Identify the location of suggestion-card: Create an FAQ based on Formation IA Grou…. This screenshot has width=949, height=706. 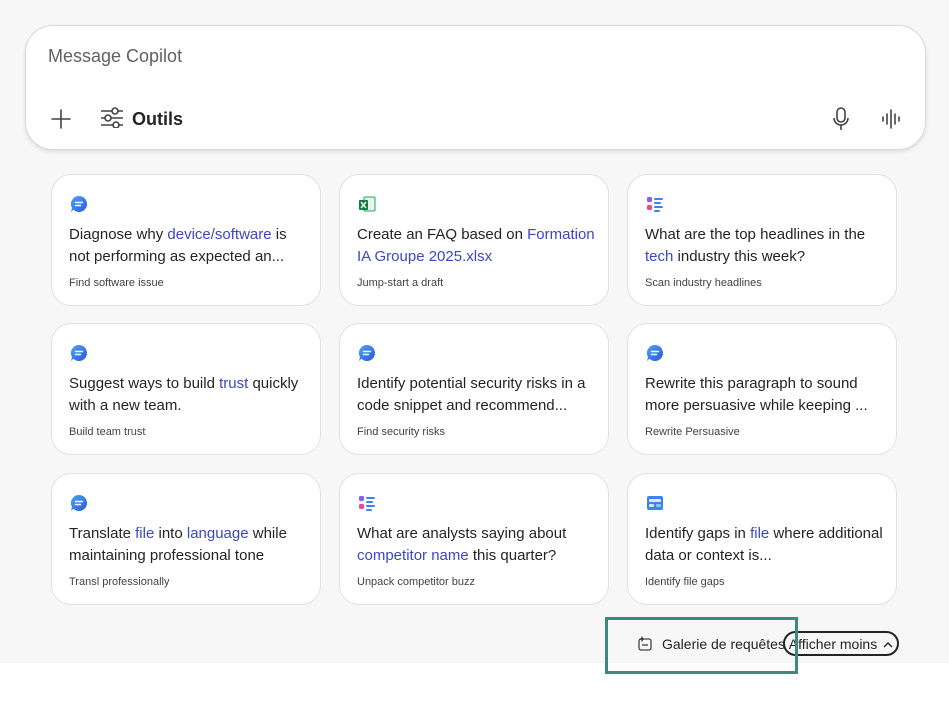
(474, 240).